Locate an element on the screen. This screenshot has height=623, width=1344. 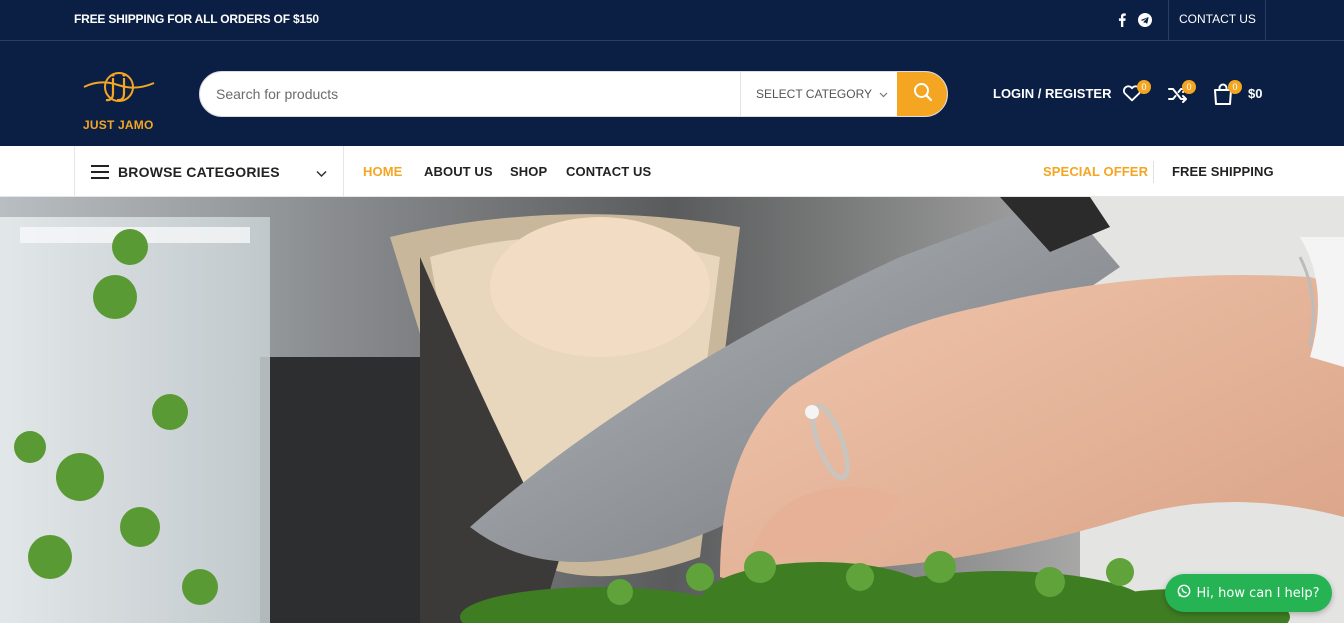
cart-total: $0 is located at coordinates (1255, 93).